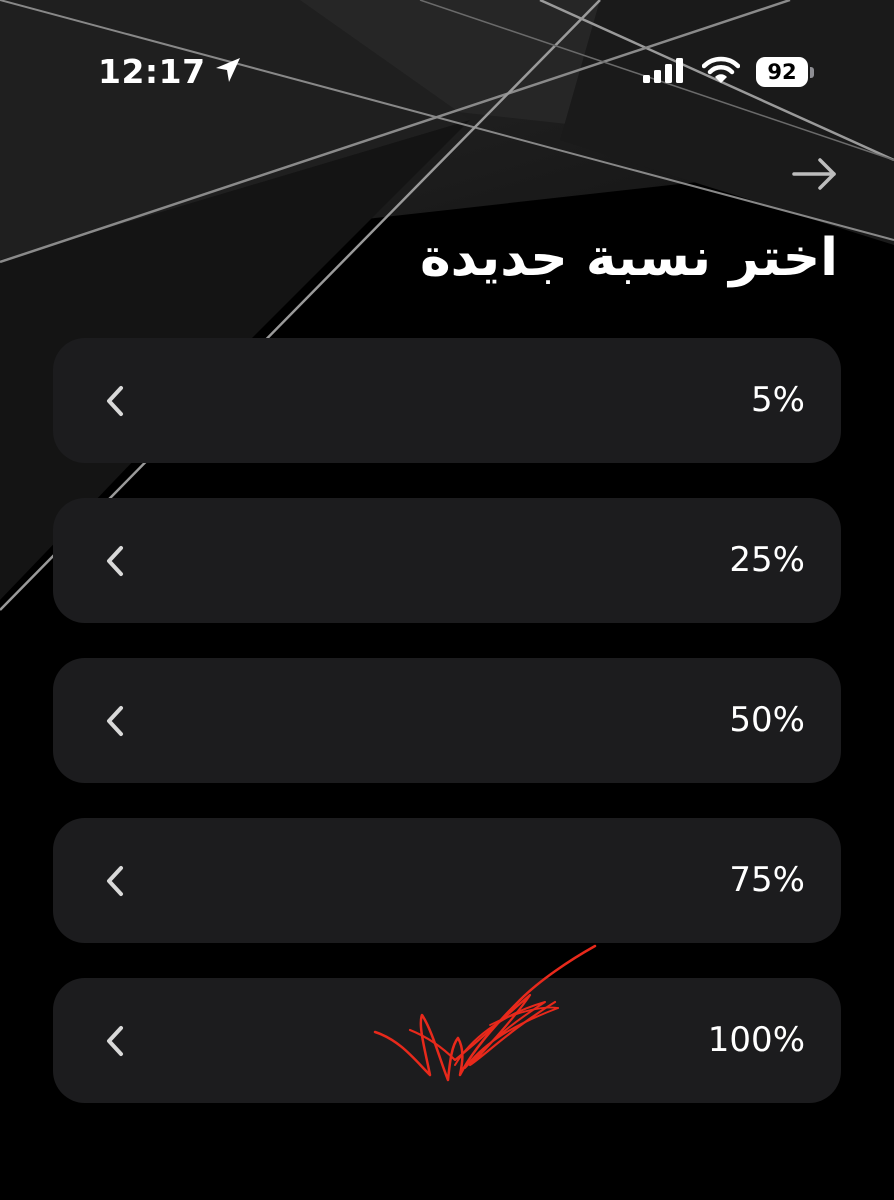 The height and width of the screenshot is (1200, 894). What do you see at coordinates (447, 560) in the screenshot?
I see `option-25-percent: 25%` at bounding box center [447, 560].